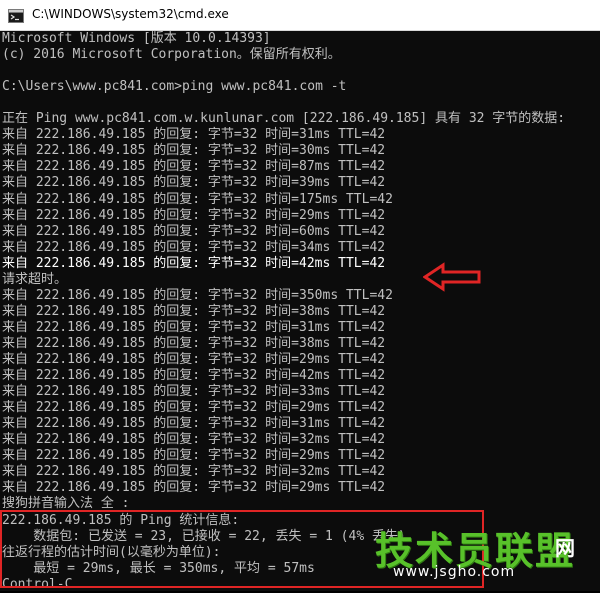 This screenshot has width=600, height=593. What do you see at coordinates (300, 15) in the screenshot?
I see `title-bar: C:\WINDOWS\system32\cmd.exe` at bounding box center [300, 15].